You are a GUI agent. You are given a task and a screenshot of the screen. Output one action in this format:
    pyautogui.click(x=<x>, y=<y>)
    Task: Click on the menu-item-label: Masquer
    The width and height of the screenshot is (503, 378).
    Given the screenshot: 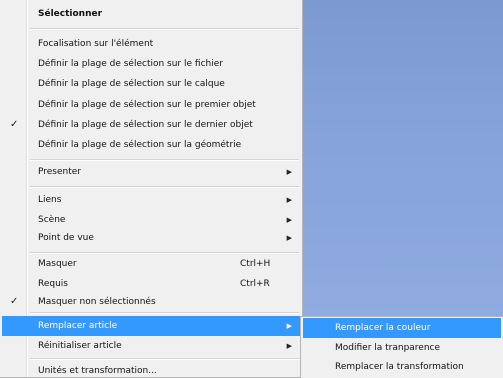 What is the action you would take?
    pyautogui.click(x=57, y=264)
    